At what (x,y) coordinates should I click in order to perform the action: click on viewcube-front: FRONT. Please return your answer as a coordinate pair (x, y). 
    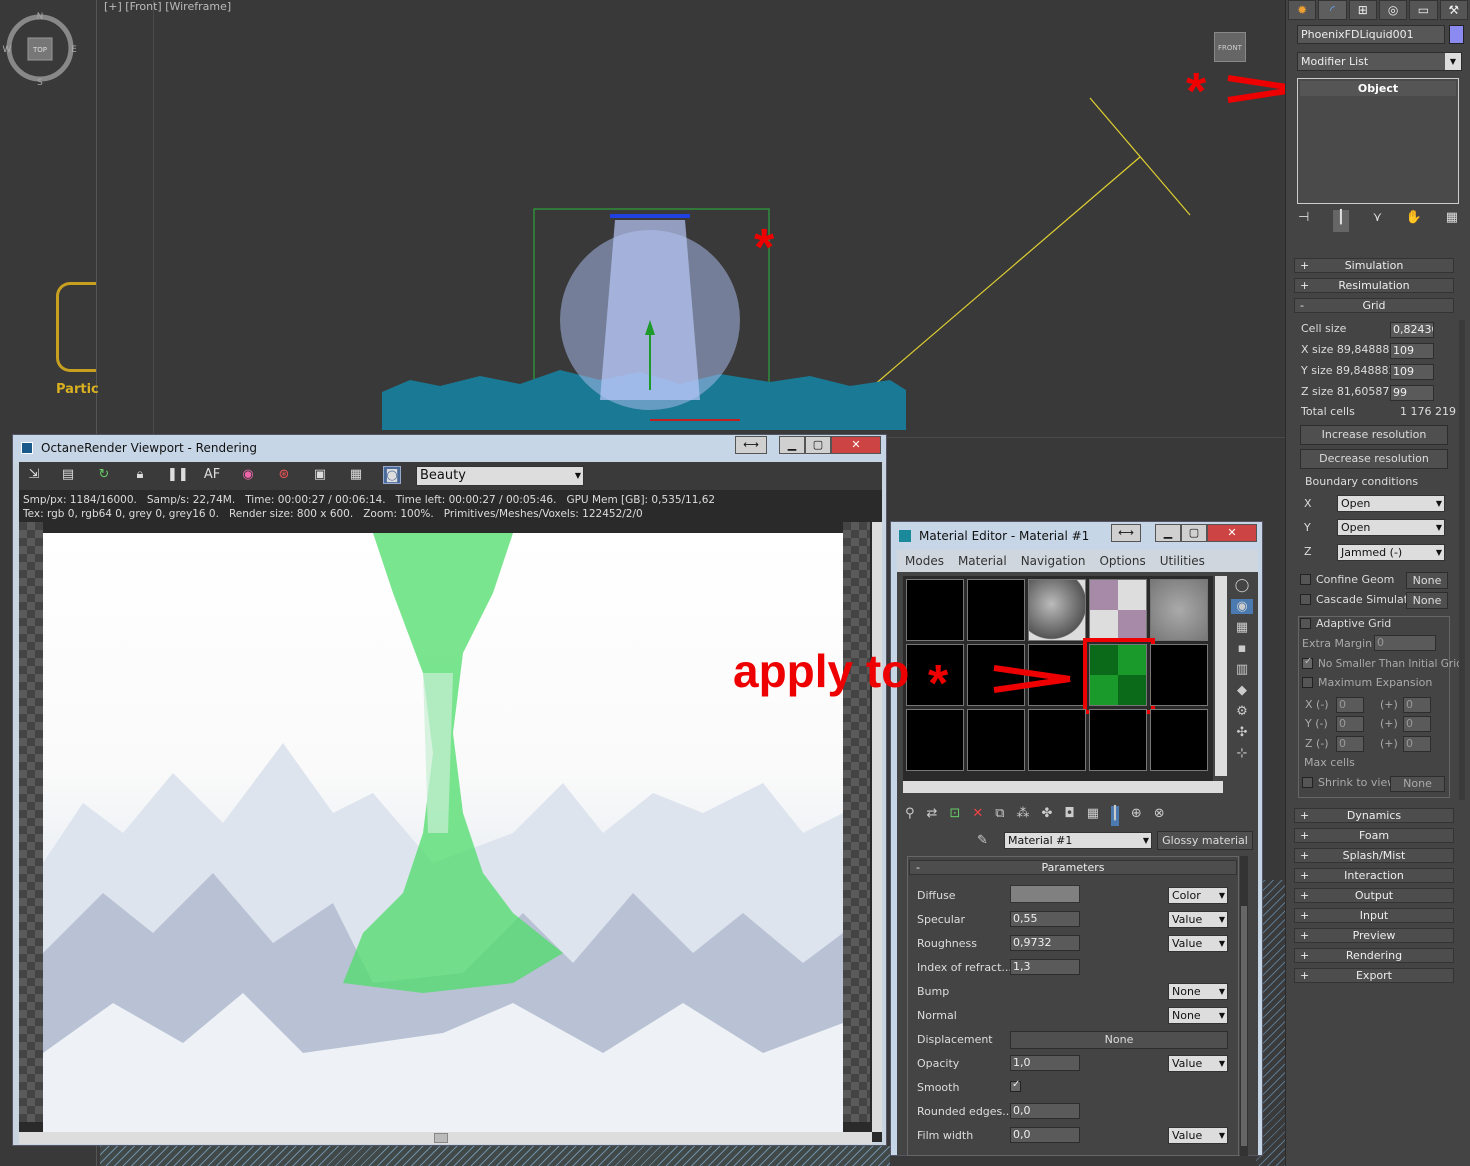
    Looking at the image, I should click on (1230, 47).